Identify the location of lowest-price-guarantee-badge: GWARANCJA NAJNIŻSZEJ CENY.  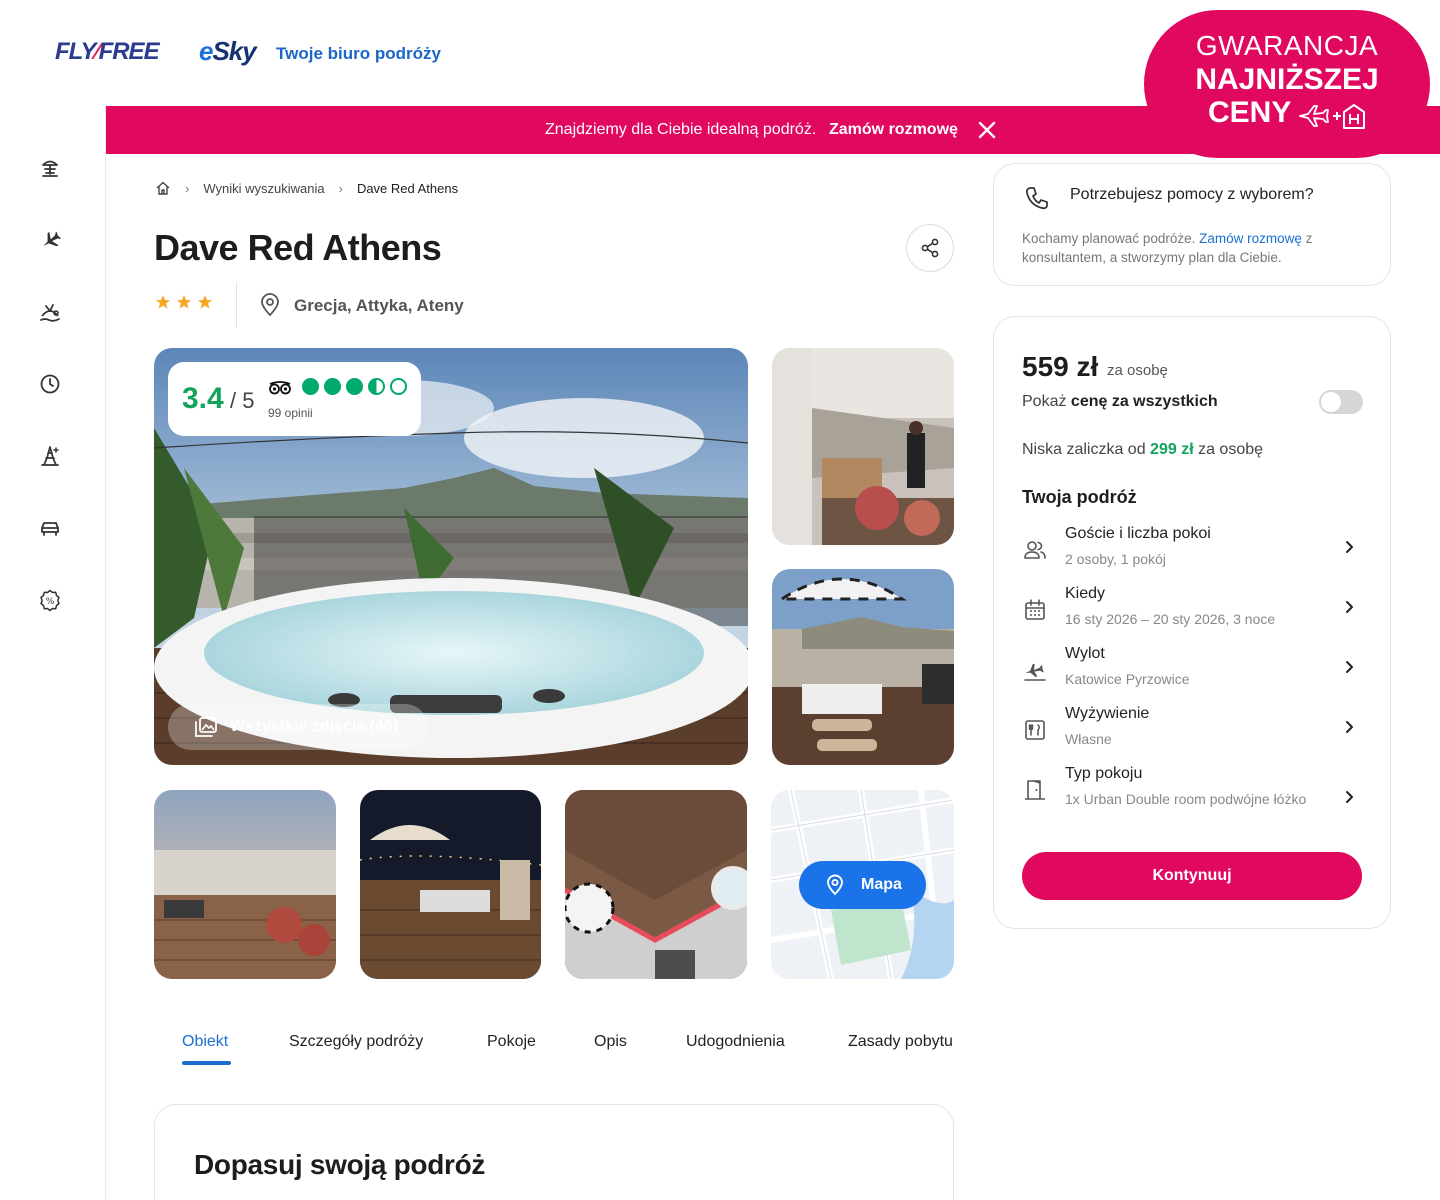
(1287, 84).